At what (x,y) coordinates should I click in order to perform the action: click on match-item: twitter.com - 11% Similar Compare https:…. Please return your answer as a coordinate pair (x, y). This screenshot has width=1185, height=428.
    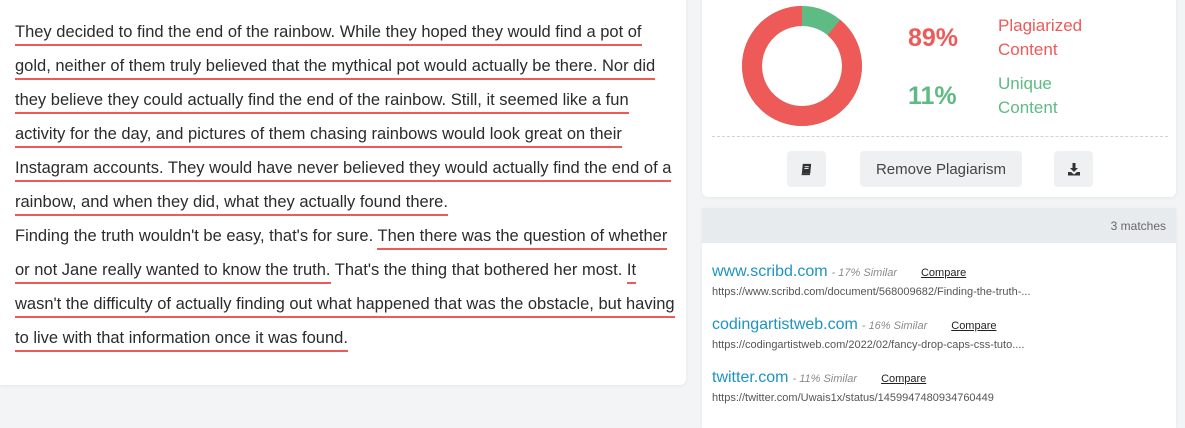
    Looking at the image, I should click on (853, 386).